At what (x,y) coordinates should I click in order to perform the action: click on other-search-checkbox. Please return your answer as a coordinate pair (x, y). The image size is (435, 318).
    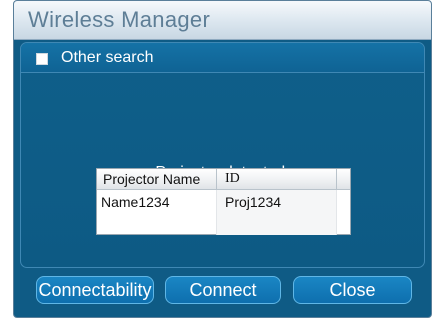
    Looking at the image, I should click on (42, 59).